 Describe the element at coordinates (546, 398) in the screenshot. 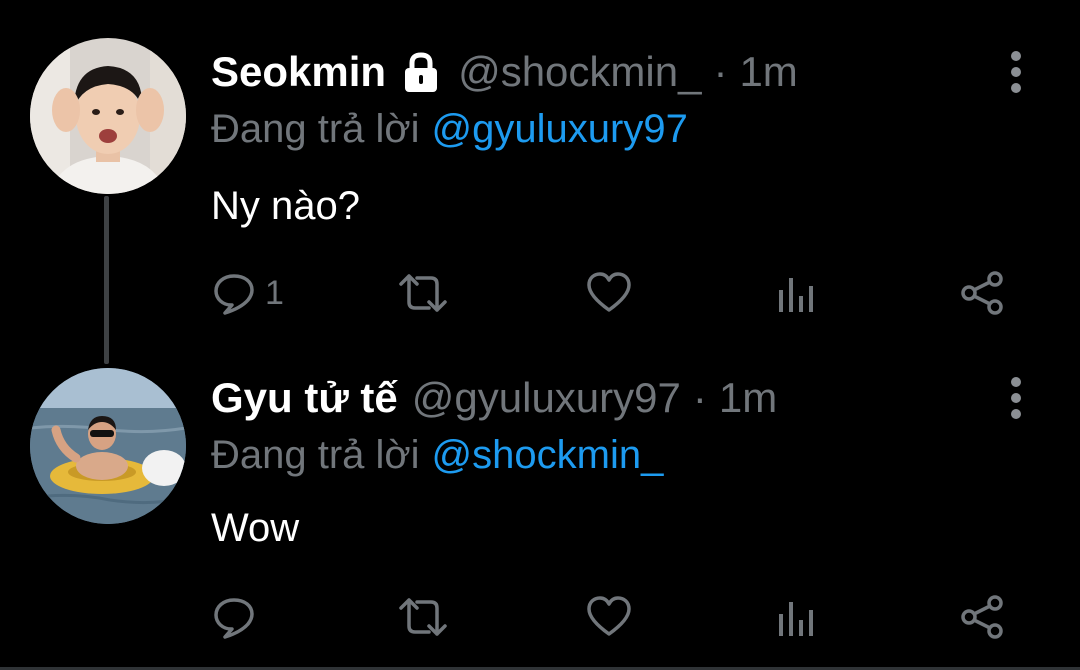

I see `handle: @gyuluxury97` at that location.